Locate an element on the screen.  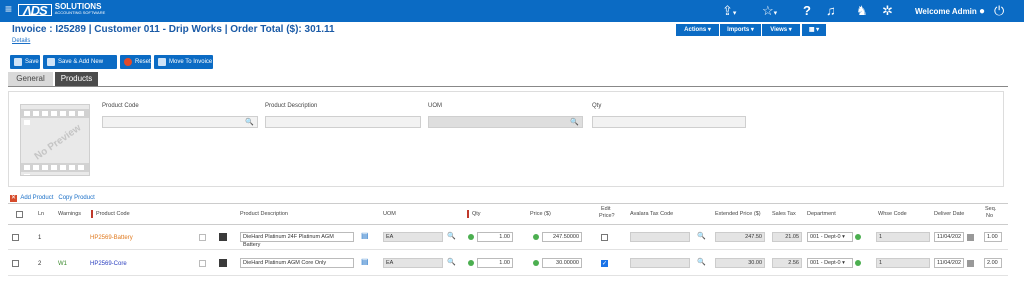
col-whse-code: Whse Code is located at coordinates (892, 214).